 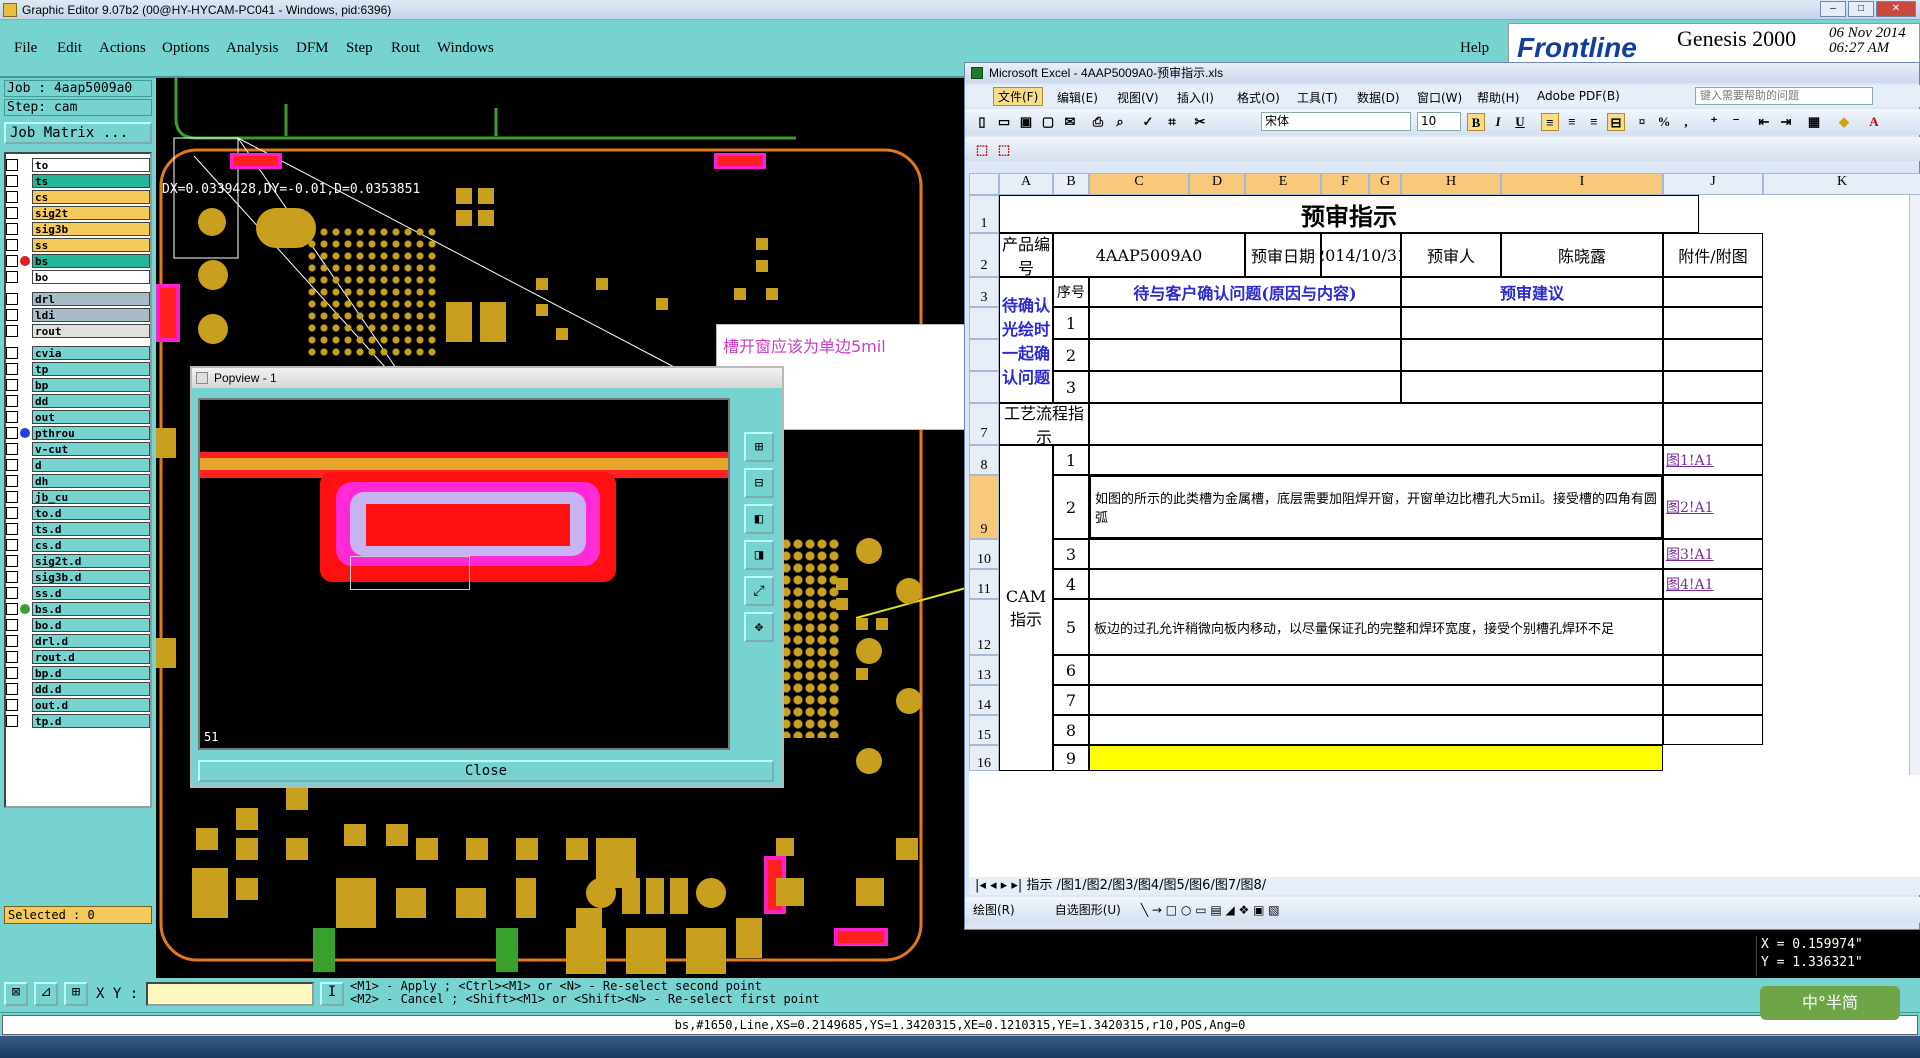 What do you see at coordinates (1713, 554) in the screenshot?
I see `link-fig3: 图3!A1` at bounding box center [1713, 554].